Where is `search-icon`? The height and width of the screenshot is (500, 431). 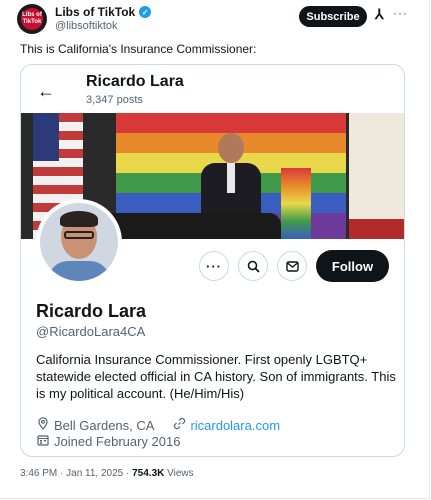 search-icon is located at coordinates (253, 266).